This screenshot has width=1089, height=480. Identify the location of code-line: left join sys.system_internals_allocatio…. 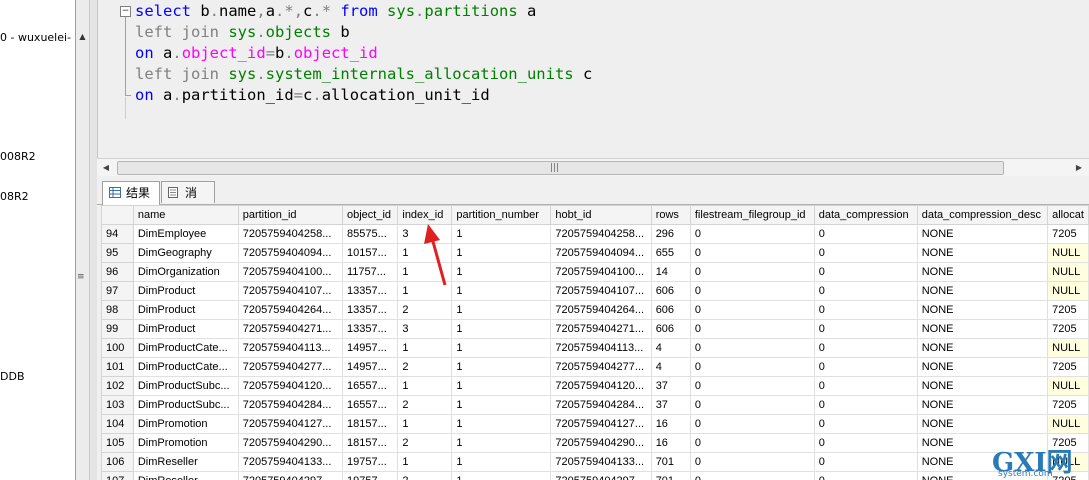
(363, 74).